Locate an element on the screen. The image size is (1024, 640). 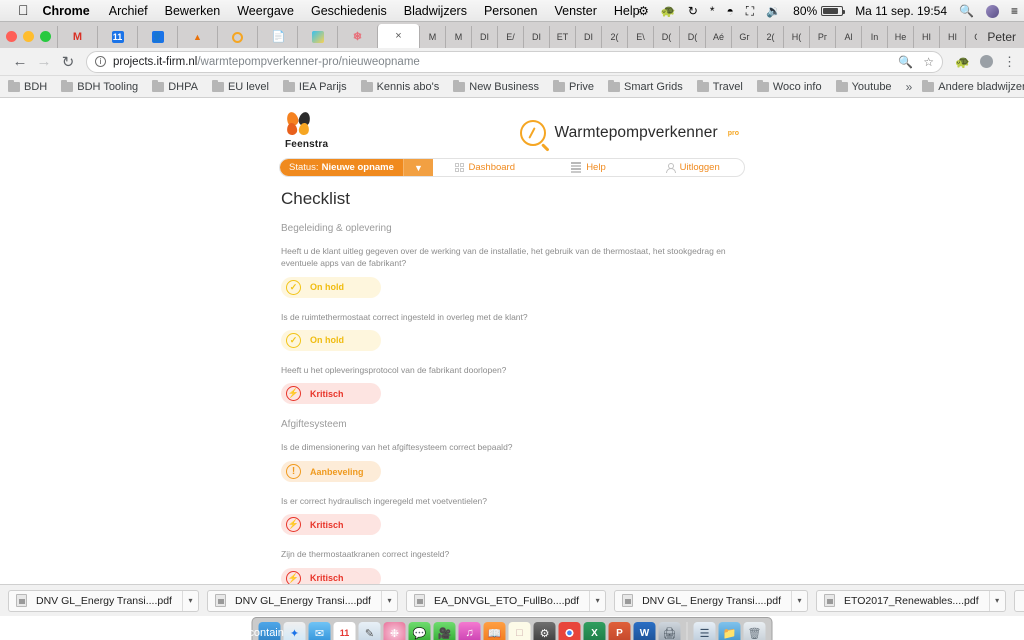
powerpoint-icon: P is located at coordinates (619, 631).